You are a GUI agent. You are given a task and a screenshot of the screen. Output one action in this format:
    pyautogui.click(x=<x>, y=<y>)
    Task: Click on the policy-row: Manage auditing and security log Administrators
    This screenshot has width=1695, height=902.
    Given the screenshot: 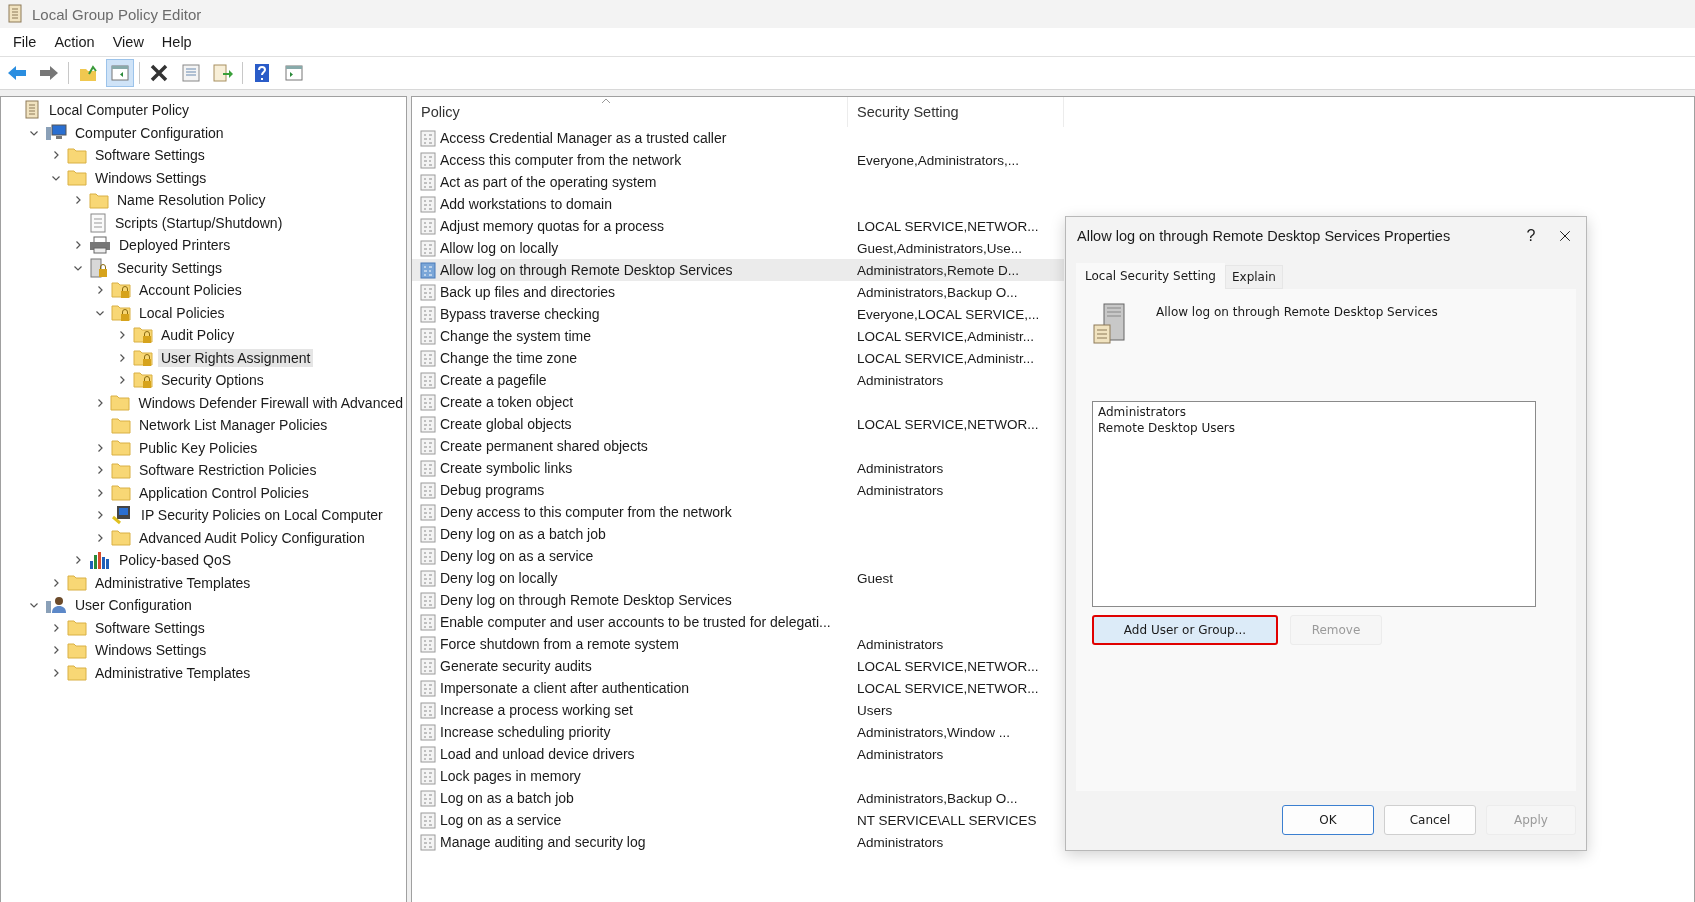 What is the action you would take?
    pyautogui.click(x=738, y=842)
    